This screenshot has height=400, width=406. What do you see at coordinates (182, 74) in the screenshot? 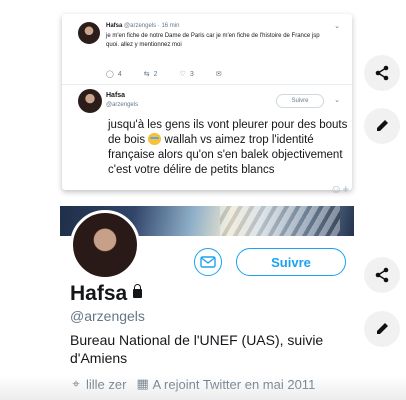
I see `heart-icon: ♡` at bounding box center [182, 74].